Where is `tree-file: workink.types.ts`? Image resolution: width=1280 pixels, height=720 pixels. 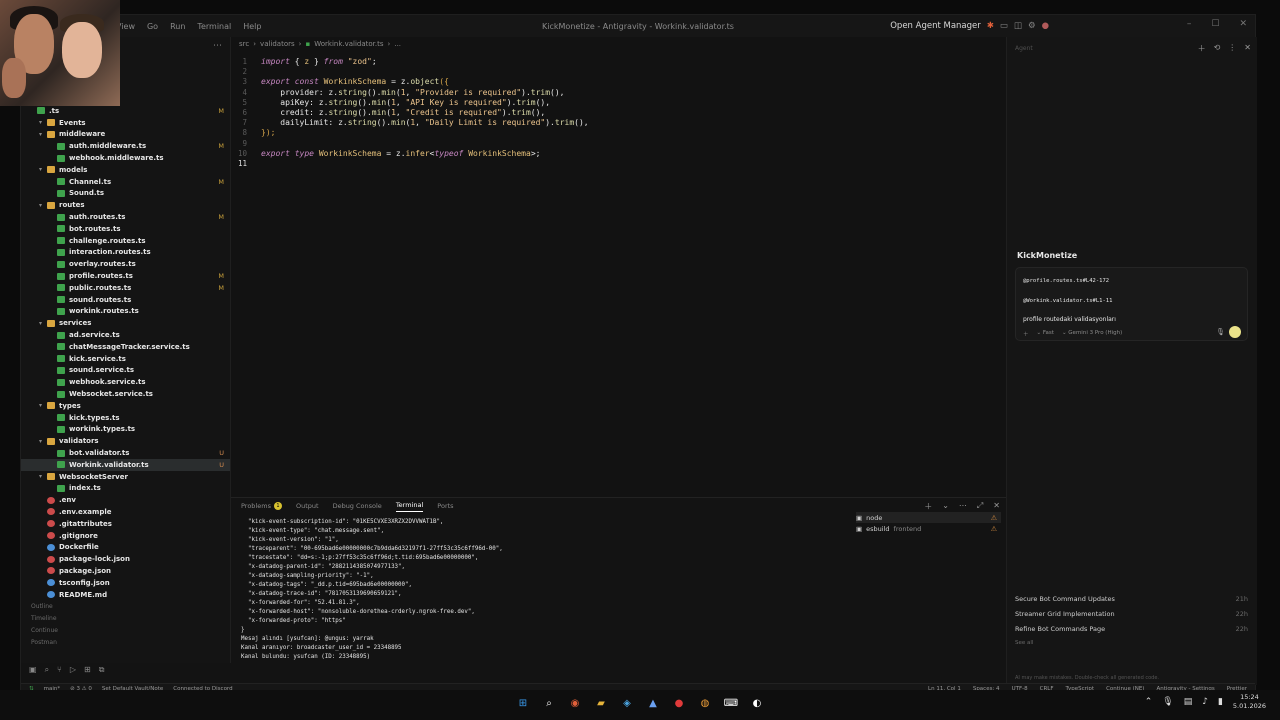
tree-file: workink.types.ts is located at coordinates (125, 430).